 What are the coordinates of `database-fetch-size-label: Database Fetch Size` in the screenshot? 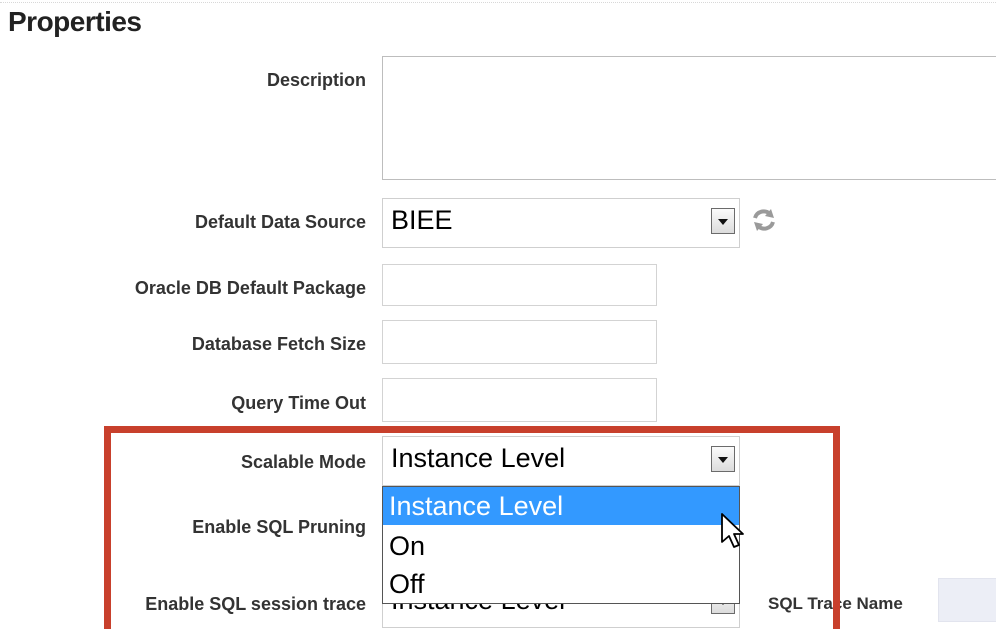 It's located at (278, 344).